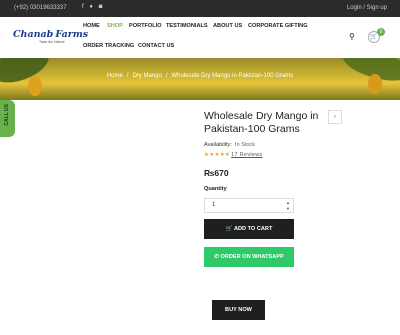  I want to click on top-bar: (+92) 03019633337 f ♦ ◙ Login / Sign up, so click(200, 8).